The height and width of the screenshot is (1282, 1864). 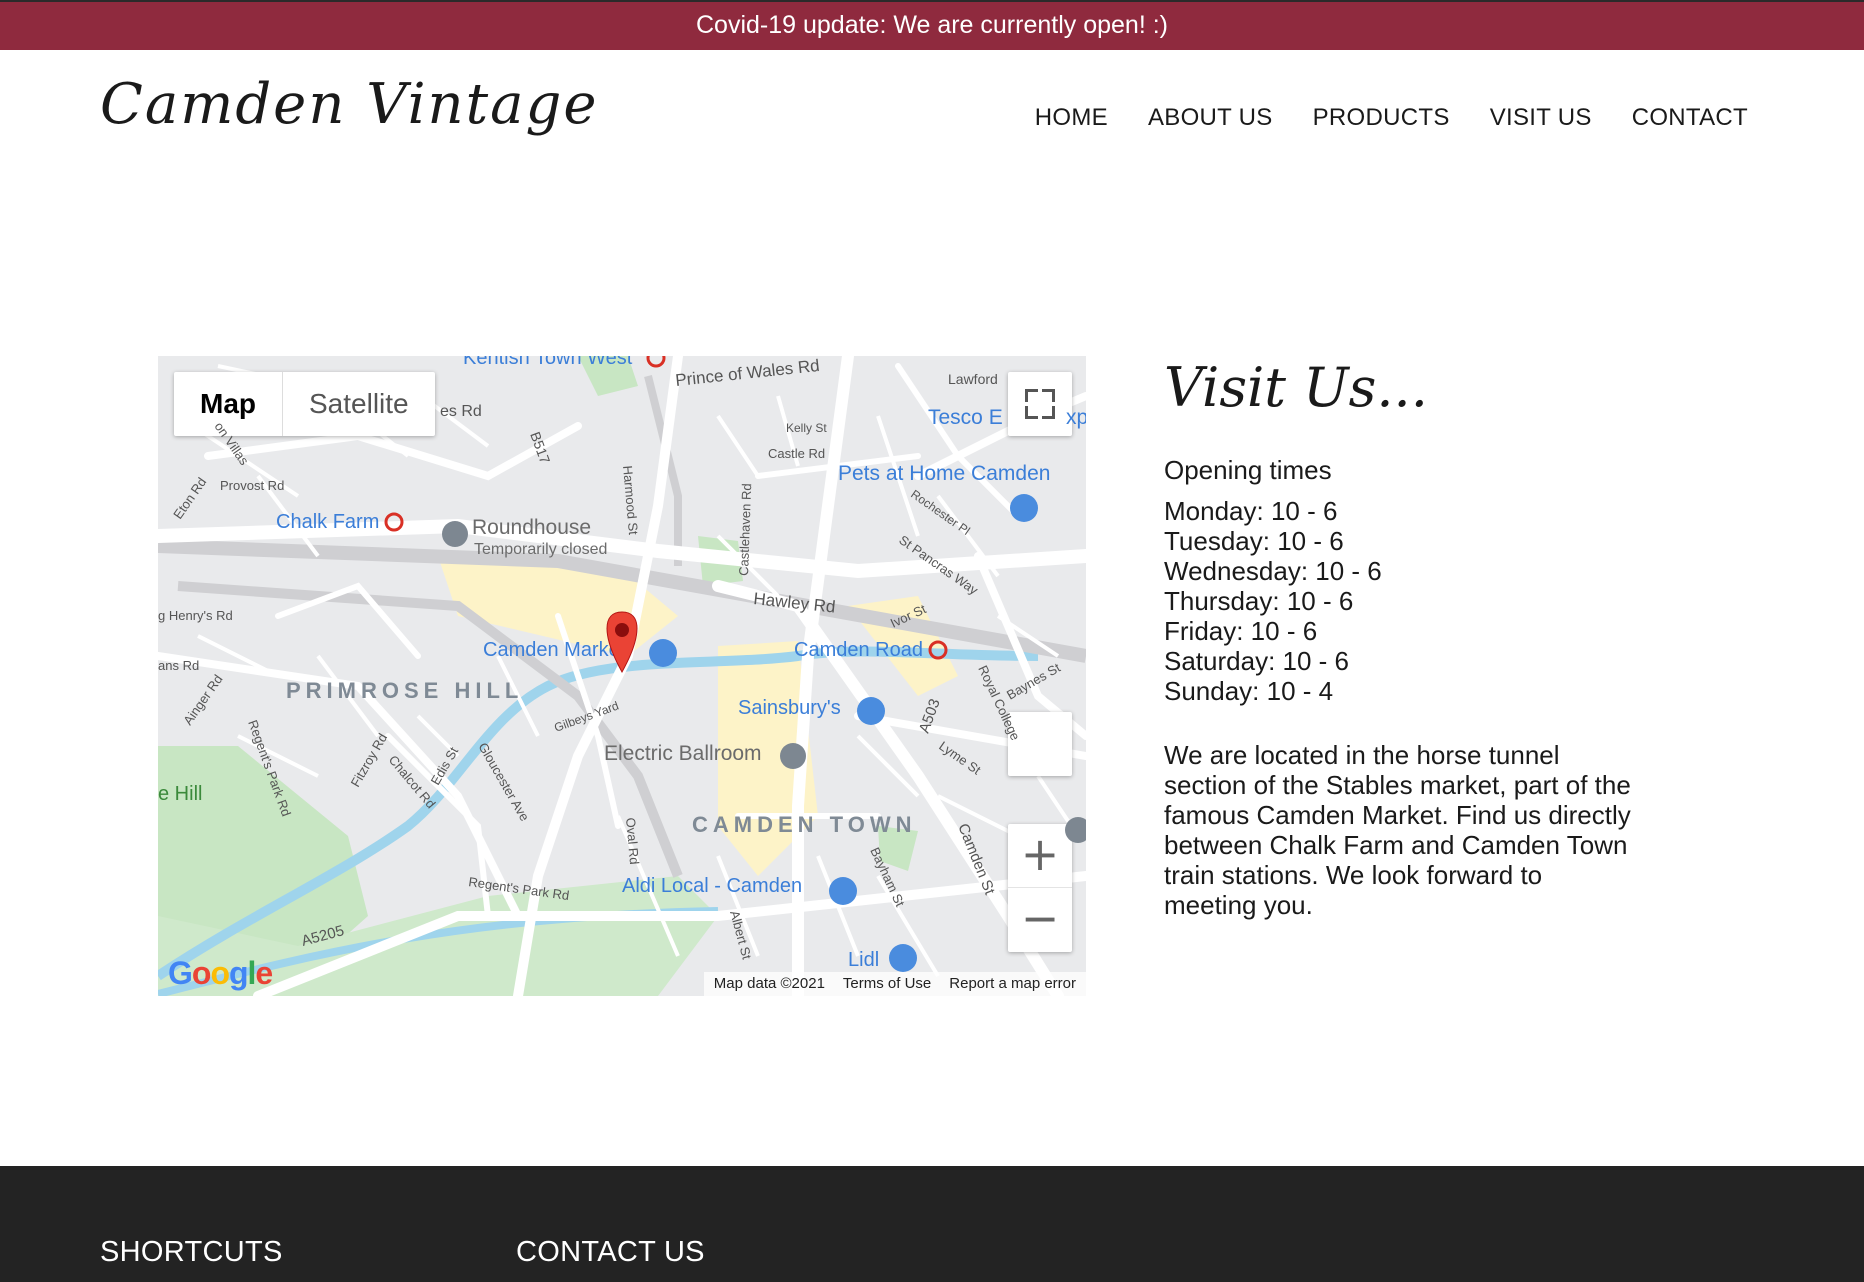 I want to click on fullscreen-button, so click(x=1040, y=404).